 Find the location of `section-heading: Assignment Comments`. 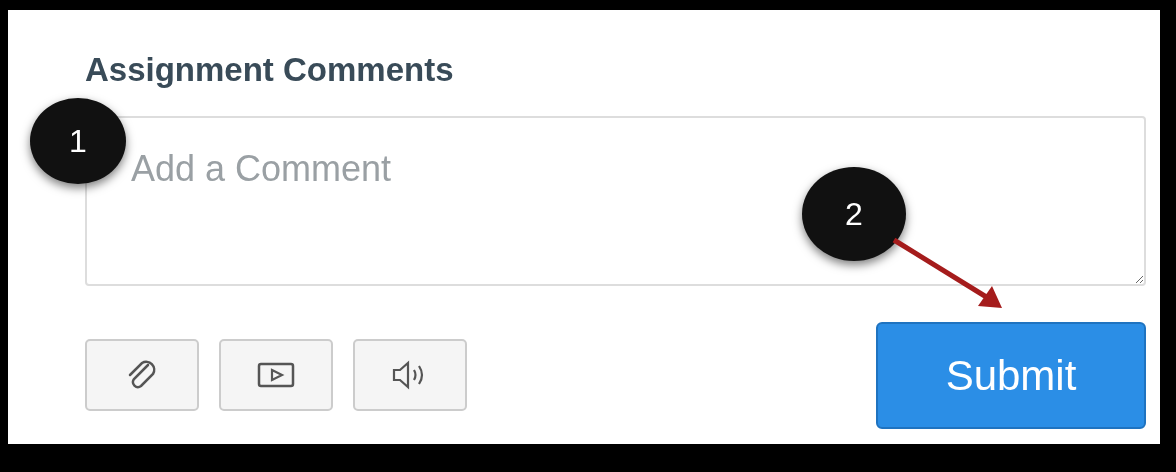

section-heading: Assignment Comments is located at coordinates (270, 70).